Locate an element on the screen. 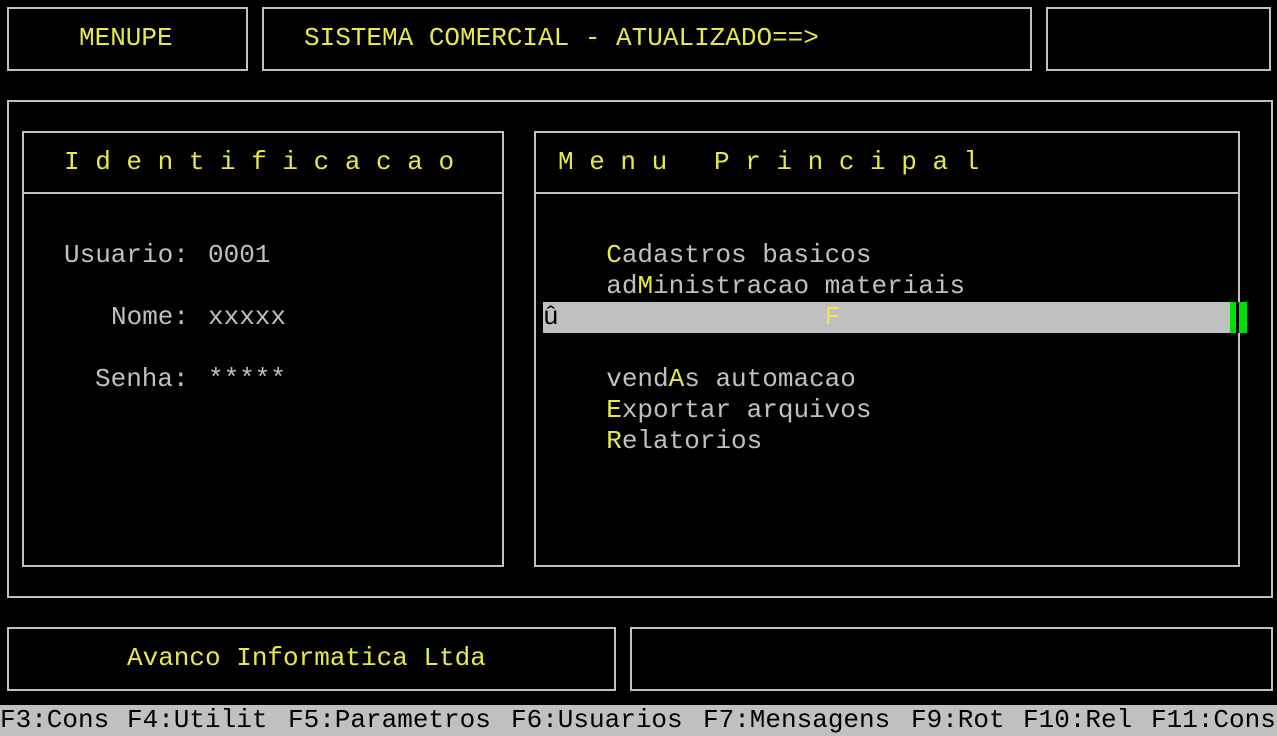 The image size is (1277, 736). fkey-f10: F10:Rel is located at coordinates (1077, 720).